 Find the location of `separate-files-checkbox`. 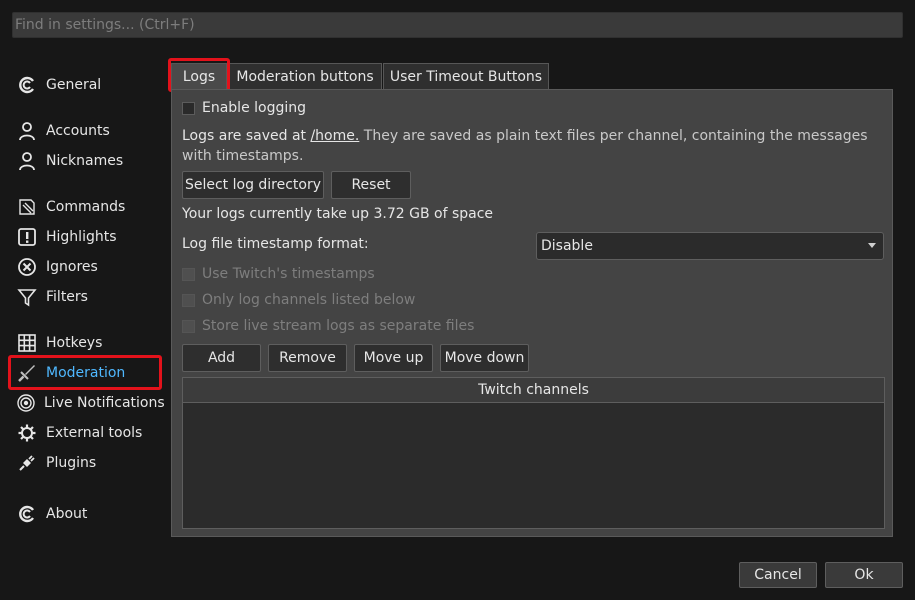

separate-files-checkbox is located at coordinates (188, 326).